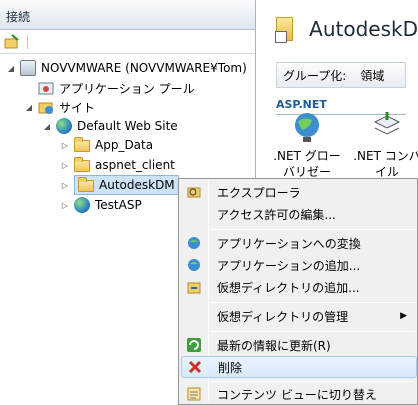 The height and width of the screenshot is (405, 418). I want to click on tree-node-app-pools: アプリケーション プール, so click(109, 88).